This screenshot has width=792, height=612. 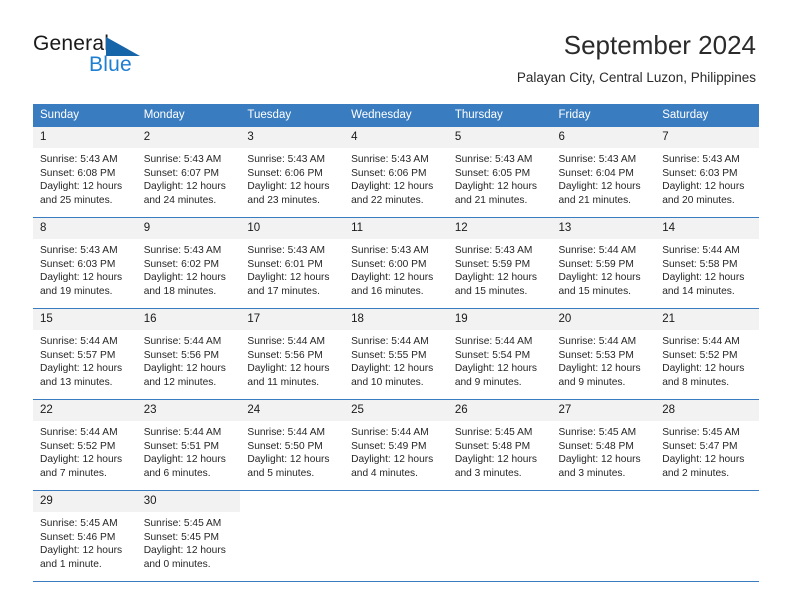 I want to click on daylight-duration-line2: and 13 minutes., so click(x=76, y=383).